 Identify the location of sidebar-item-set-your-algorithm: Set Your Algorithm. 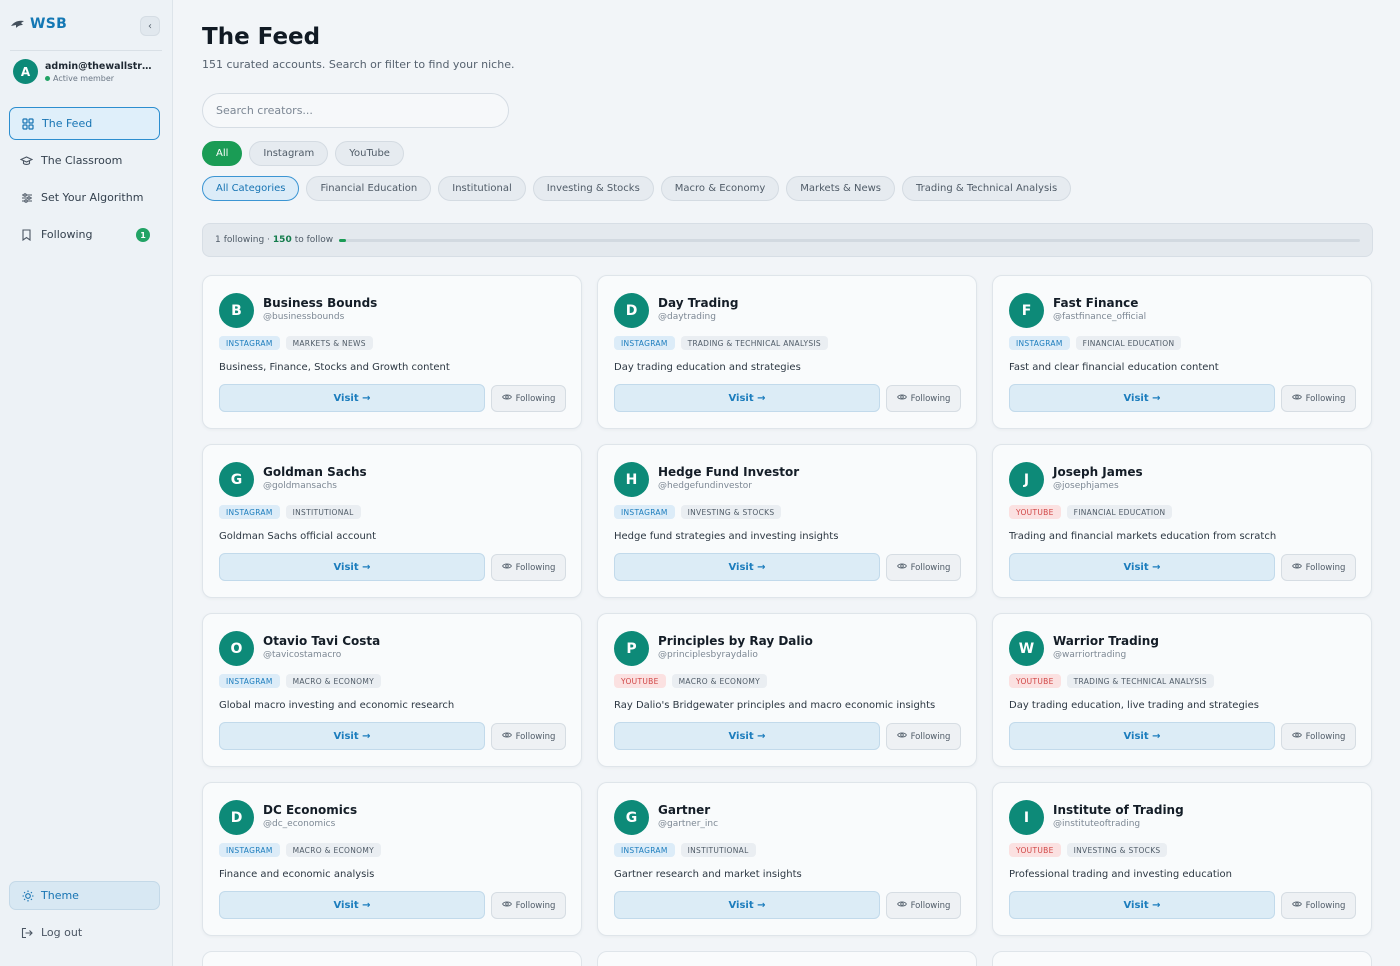
(84, 197).